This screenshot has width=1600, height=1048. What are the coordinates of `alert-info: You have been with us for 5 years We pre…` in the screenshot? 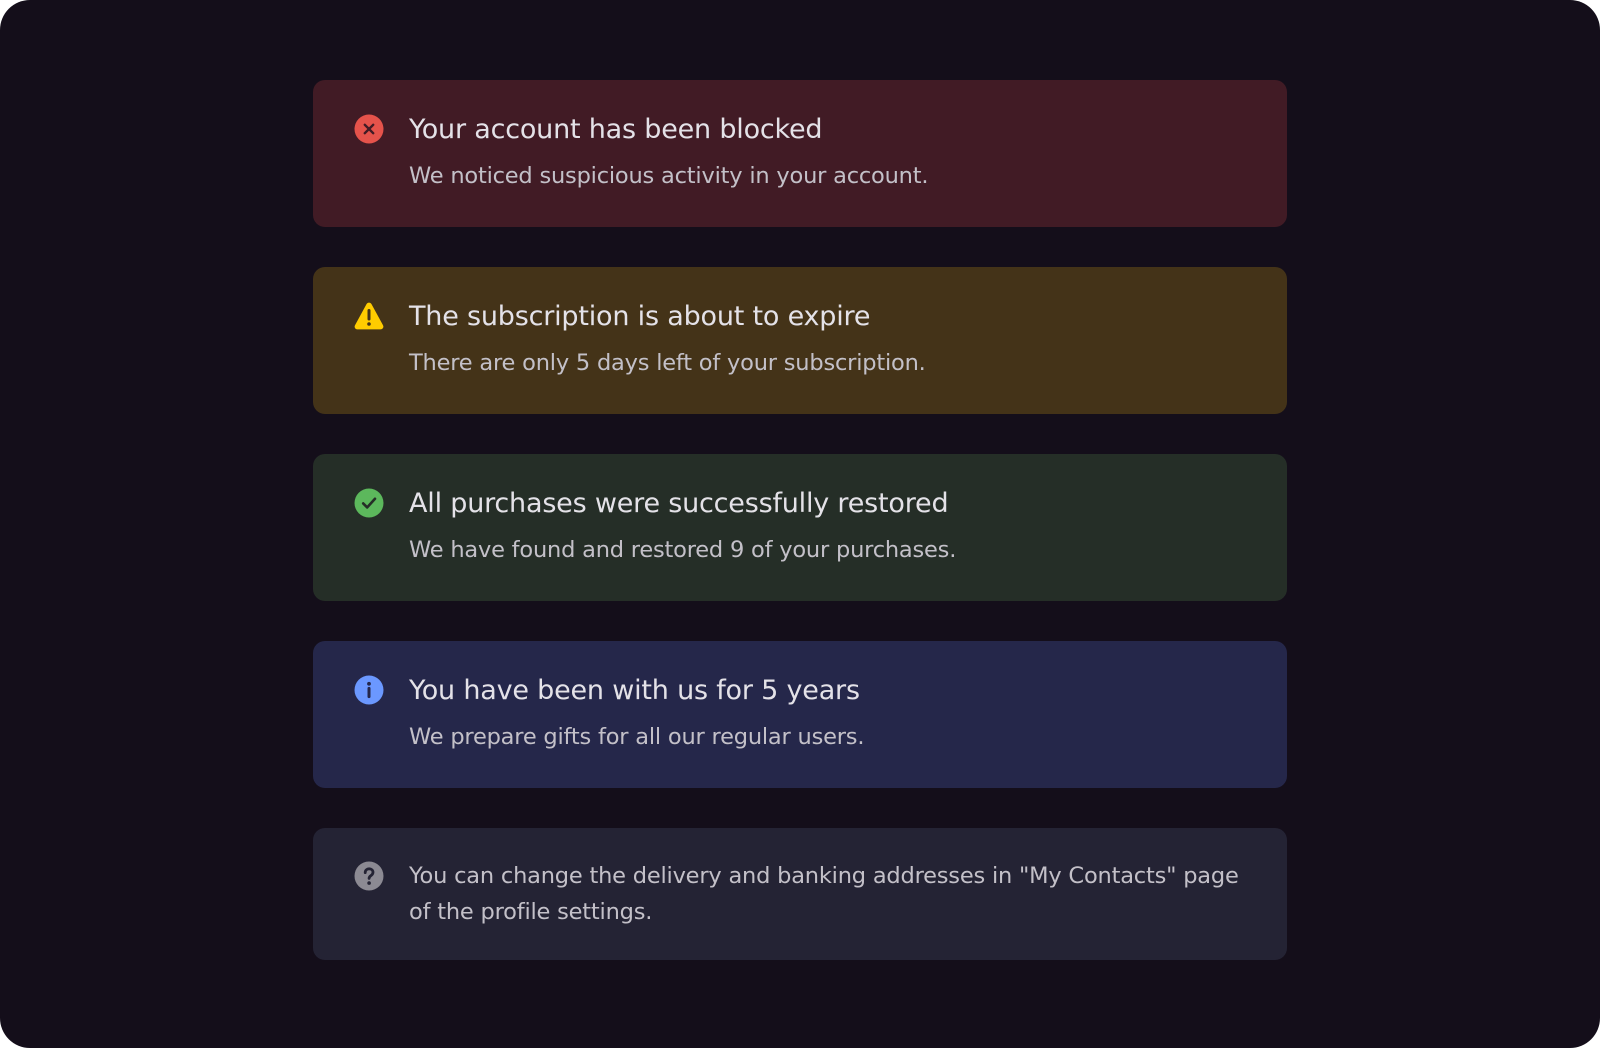 It's located at (800, 714).